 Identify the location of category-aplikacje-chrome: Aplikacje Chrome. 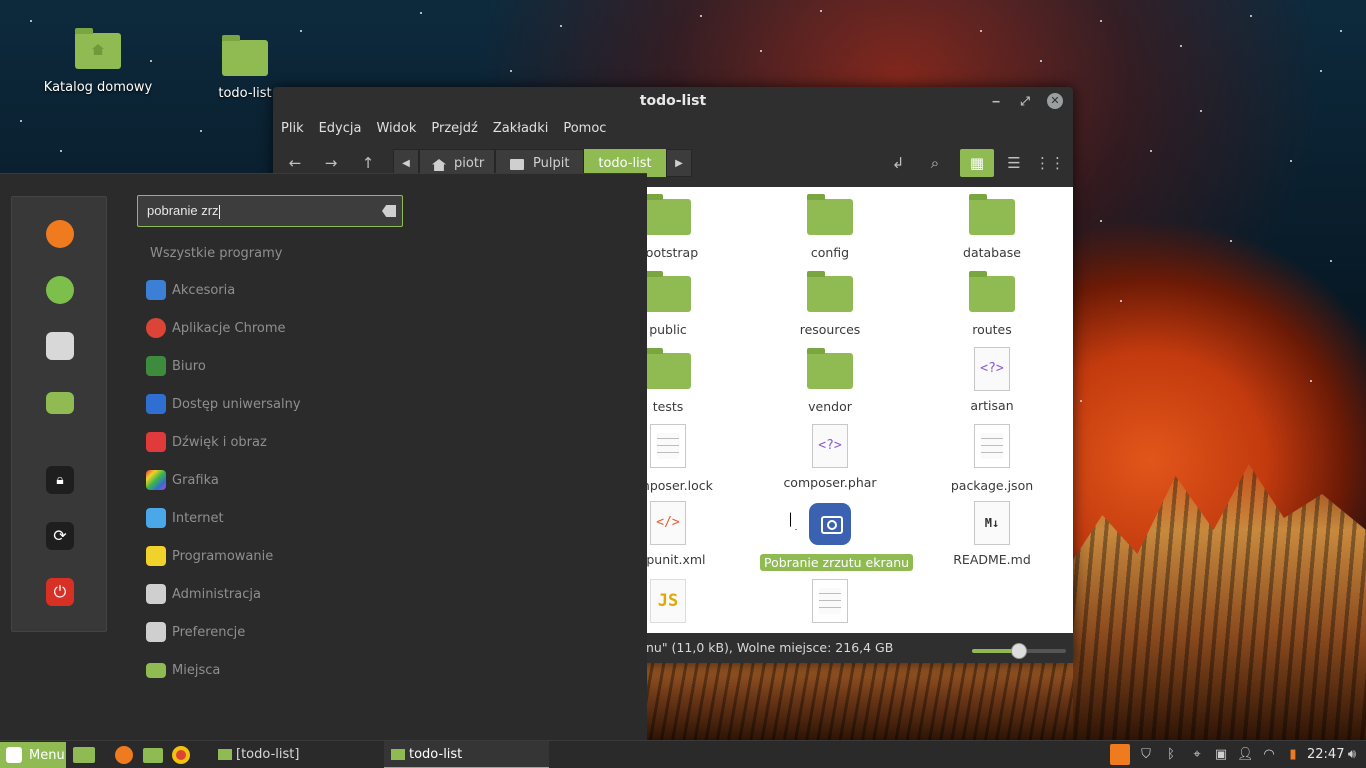
(216, 328).